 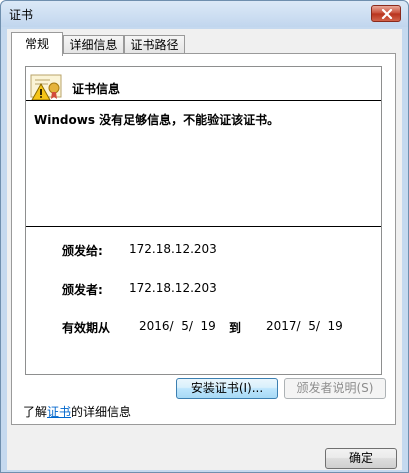 I want to click on details-divider, so click(x=203, y=226).